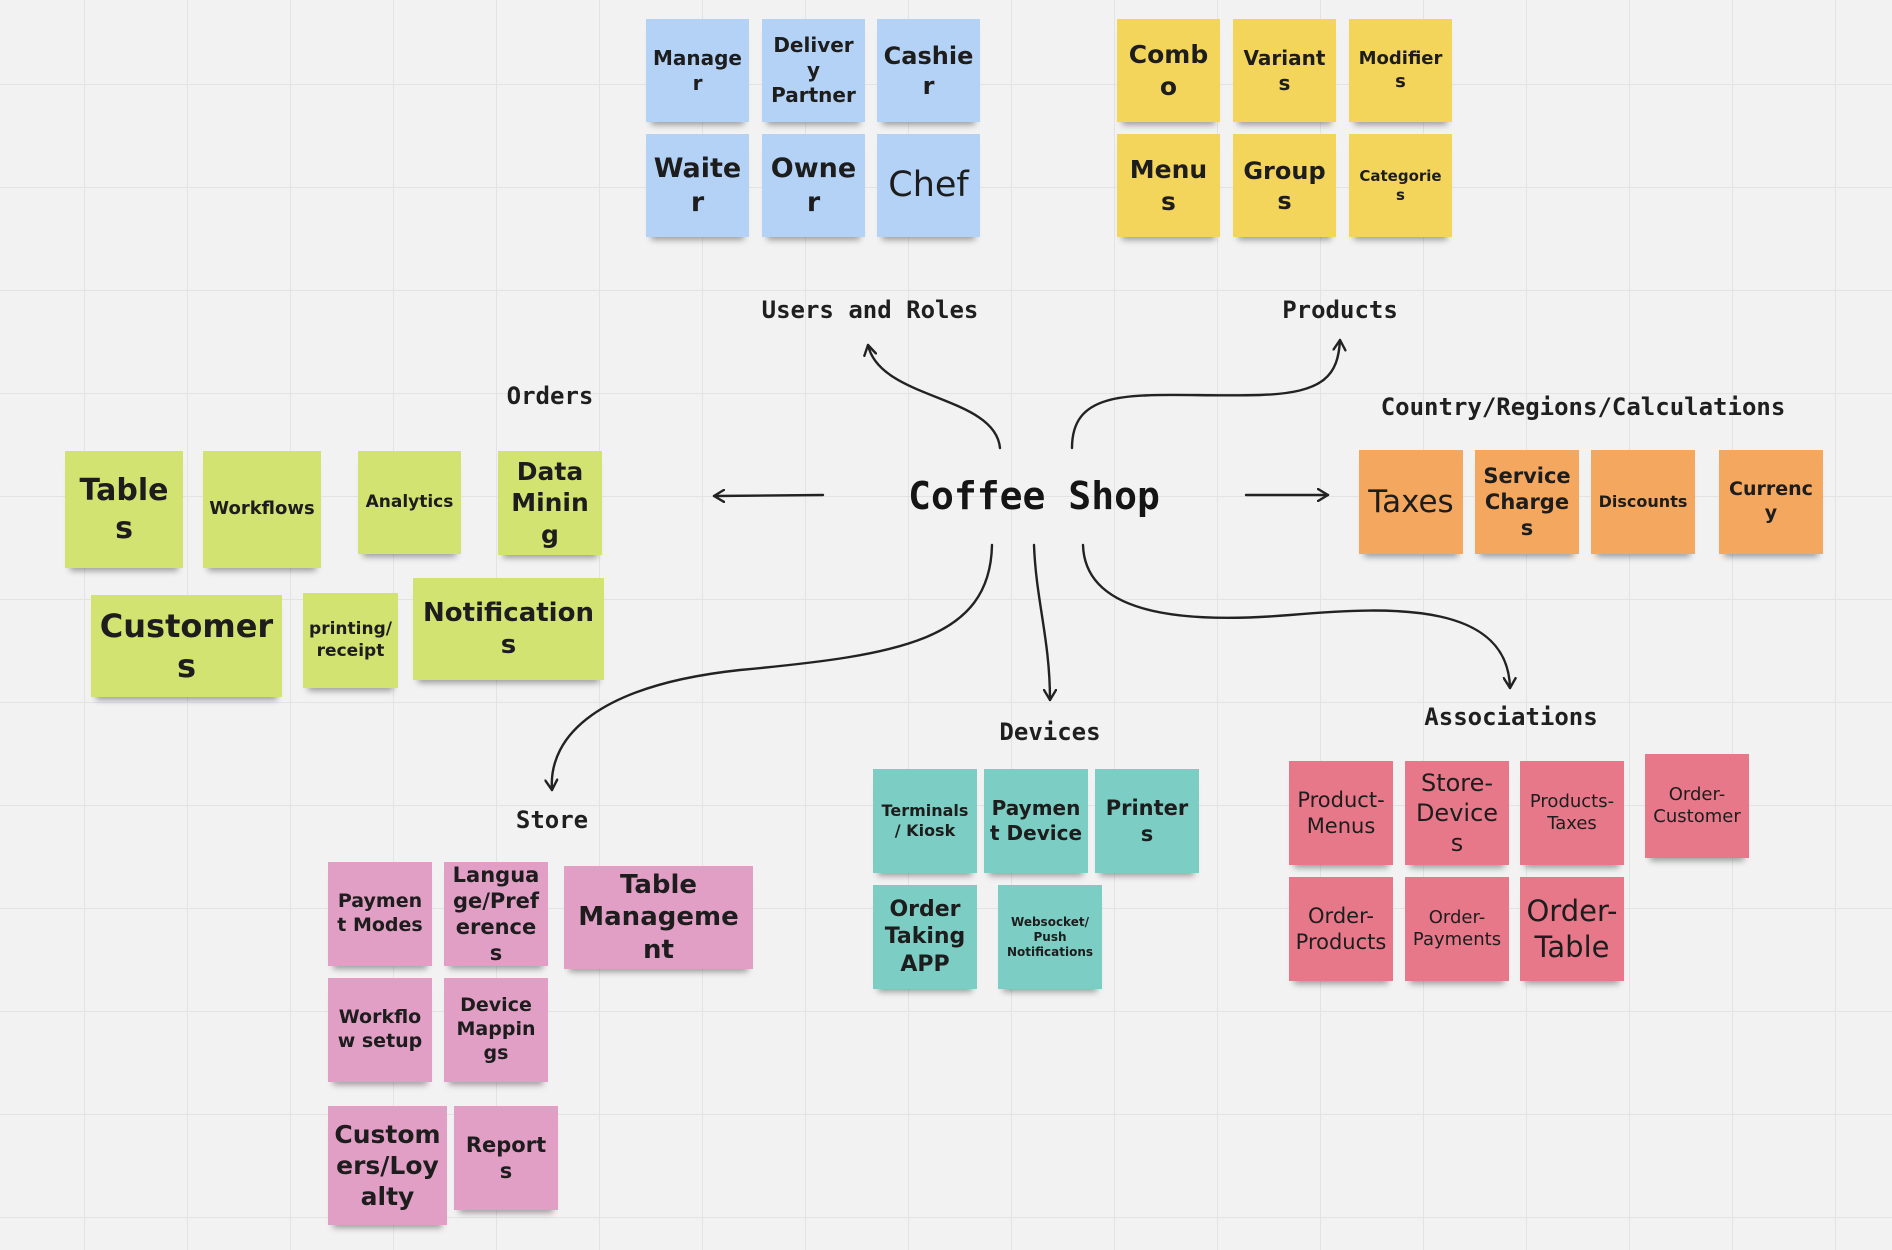 This screenshot has width=1892, height=1250. What do you see at coordinates (387, 1165) in the screenshot?
I see `note-customers-loyalty: Custom ers/Loy alty` at bounding box center [387, 1165].